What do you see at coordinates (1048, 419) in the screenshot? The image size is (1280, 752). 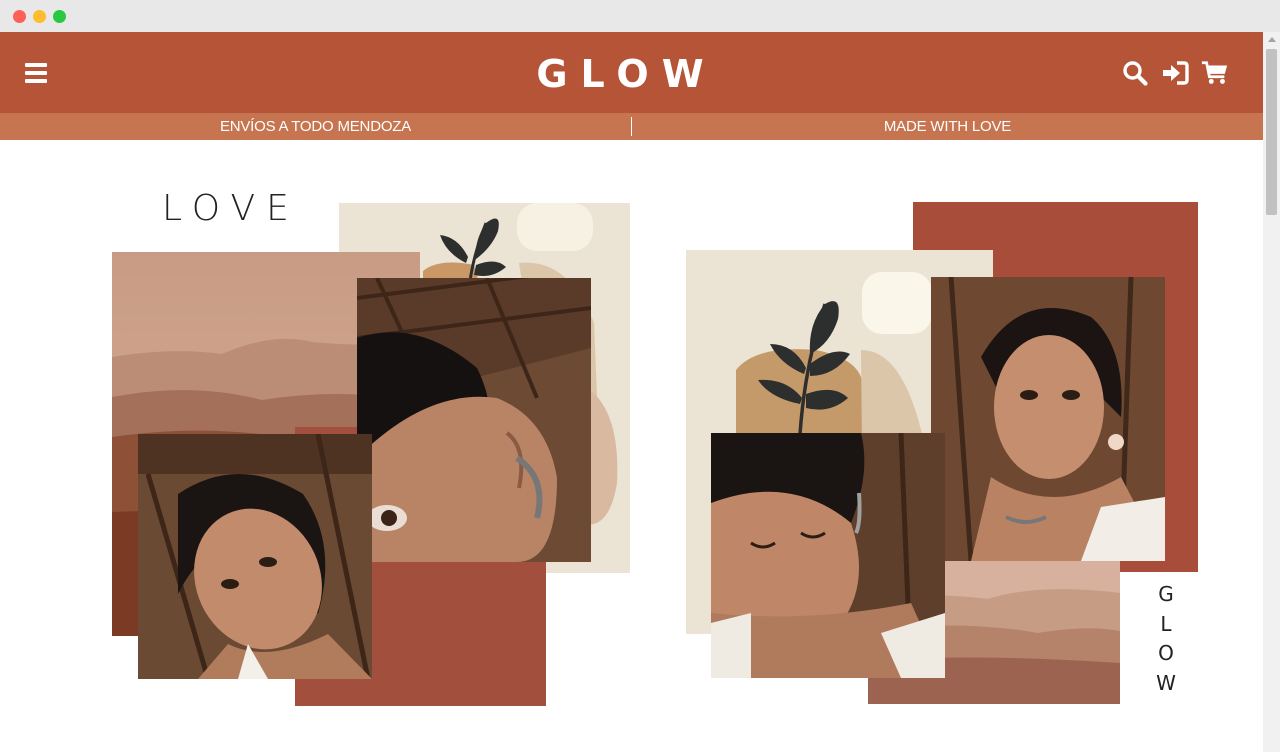 I see `portrait-photo-right` at bounding box center [1048, 419].